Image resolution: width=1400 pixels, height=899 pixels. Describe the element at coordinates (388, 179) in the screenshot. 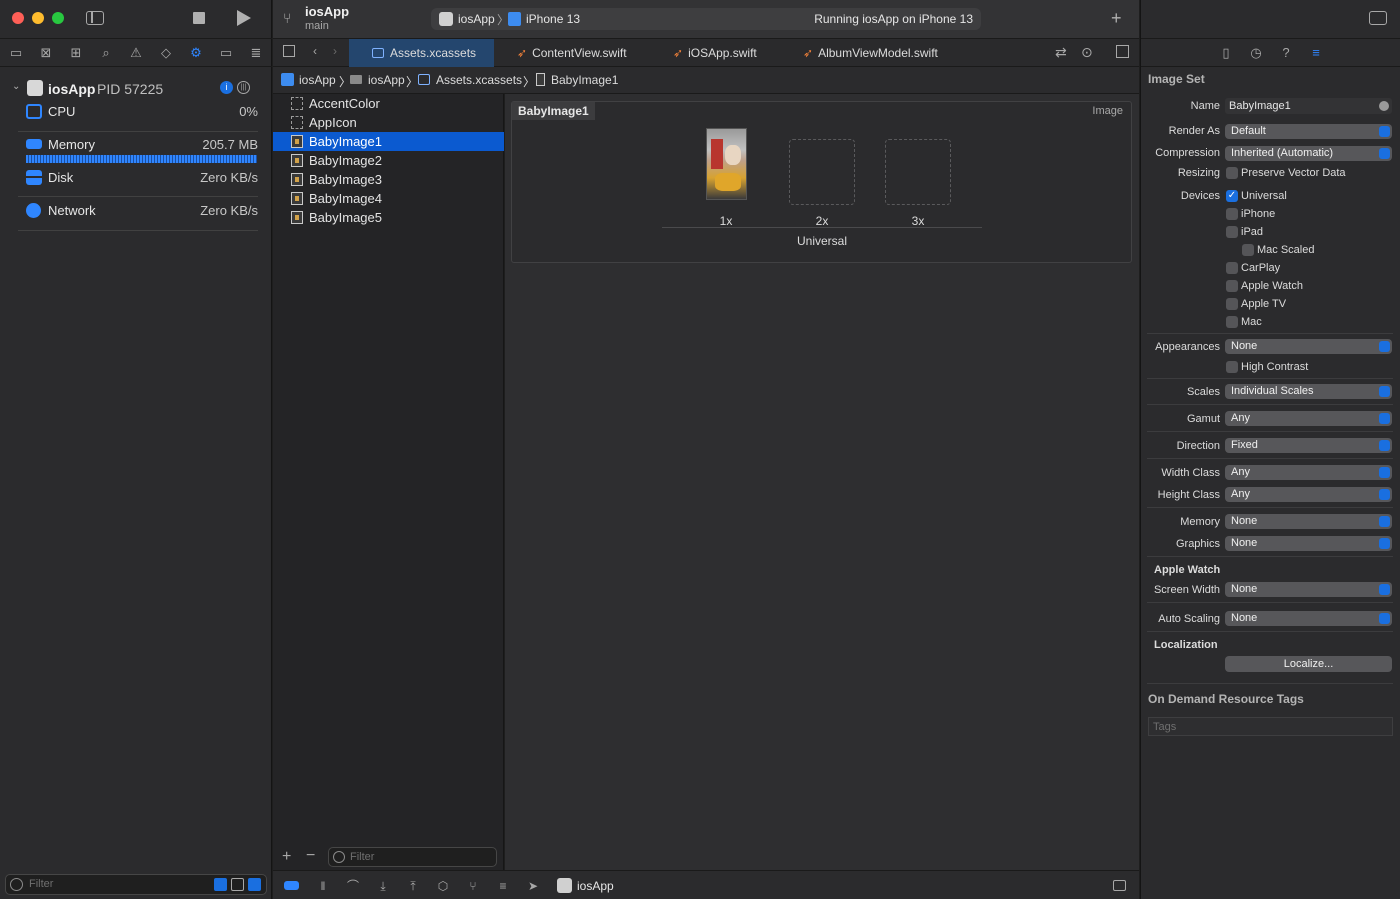

I see `list-item: BabyImage3` at that location.